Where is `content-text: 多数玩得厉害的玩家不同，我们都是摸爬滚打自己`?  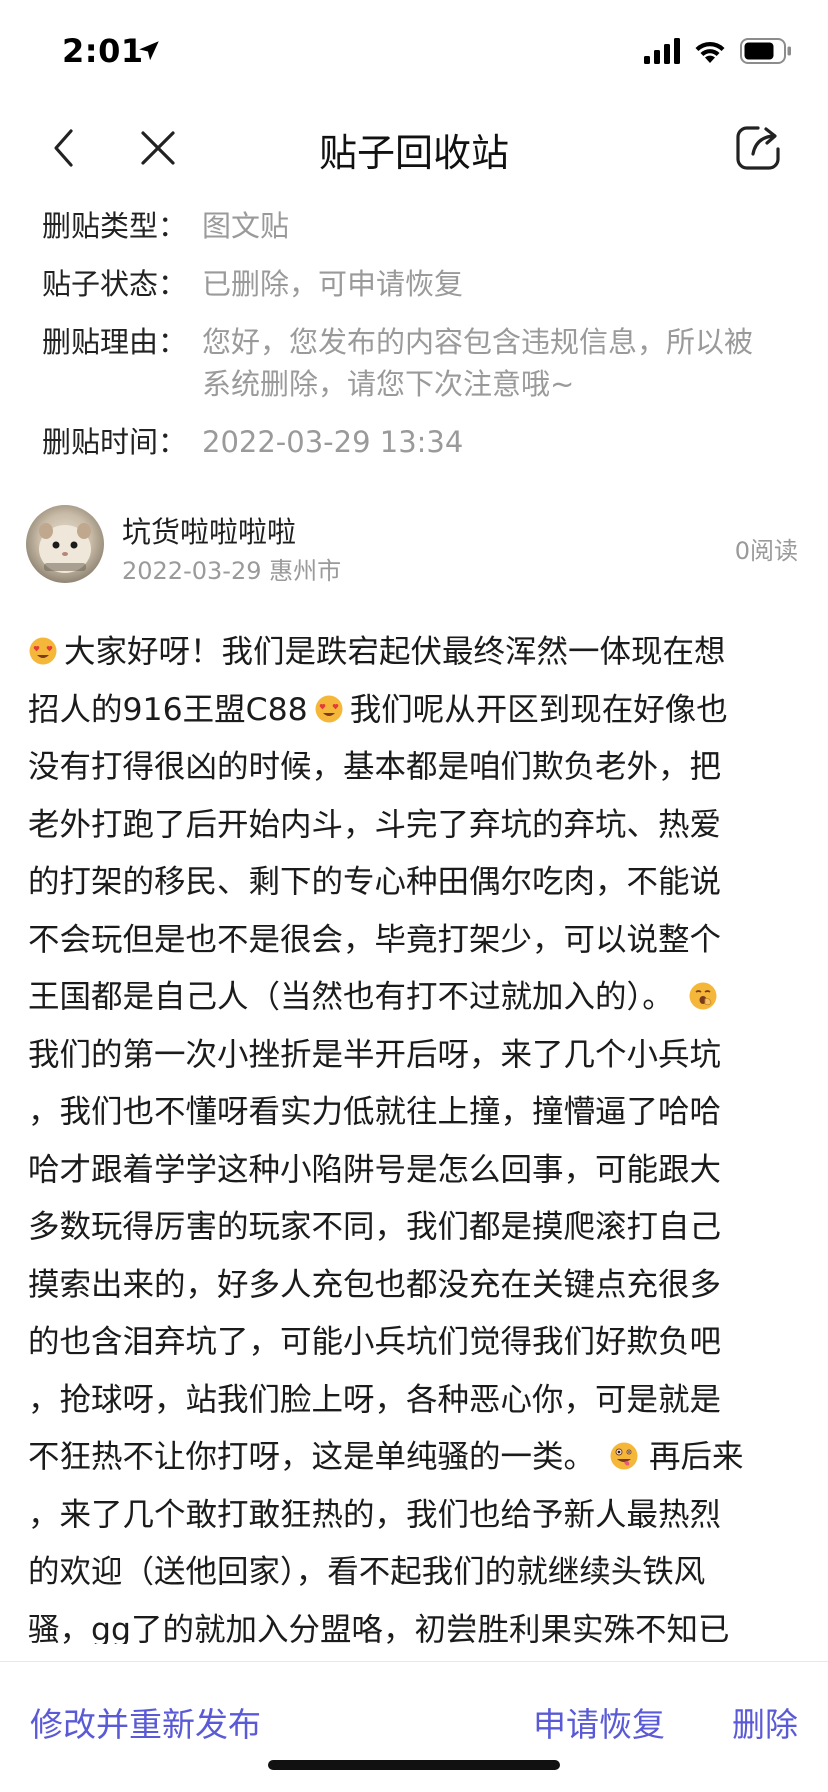 content-text: 多数玩得厉害的玩家不同，我们都是摸爬滚打自己 is located at coordinates (375, 1227).